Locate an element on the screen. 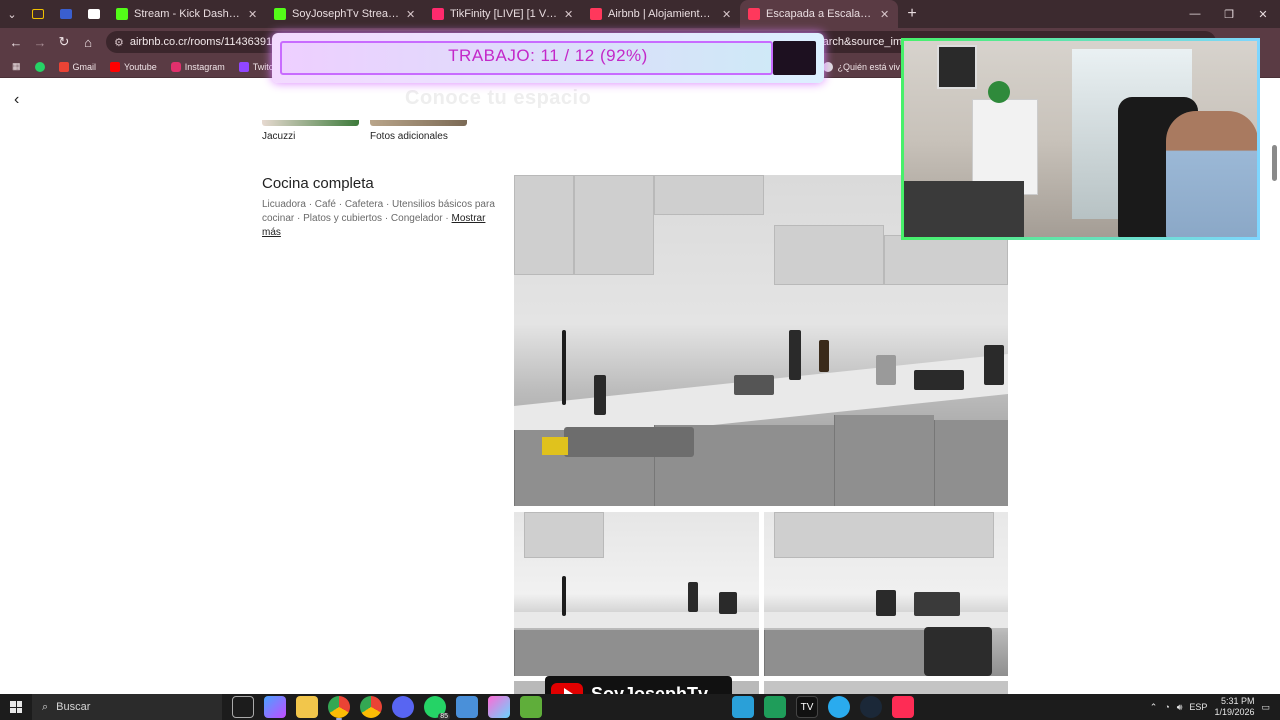 The height and width of the screenshot is (720, 1280). clock: 5:31 PM 1/19/2026 is located at coordinates (1234, 707).